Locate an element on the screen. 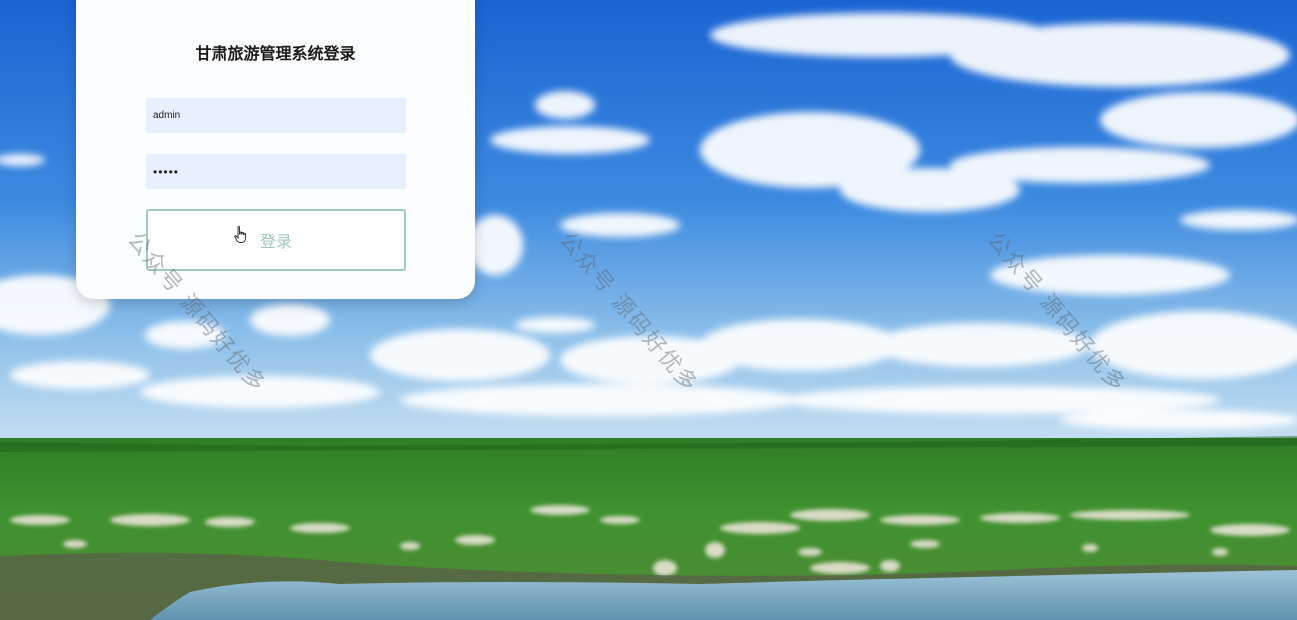  login-button: 登录 is located at coordinates (276, 240).